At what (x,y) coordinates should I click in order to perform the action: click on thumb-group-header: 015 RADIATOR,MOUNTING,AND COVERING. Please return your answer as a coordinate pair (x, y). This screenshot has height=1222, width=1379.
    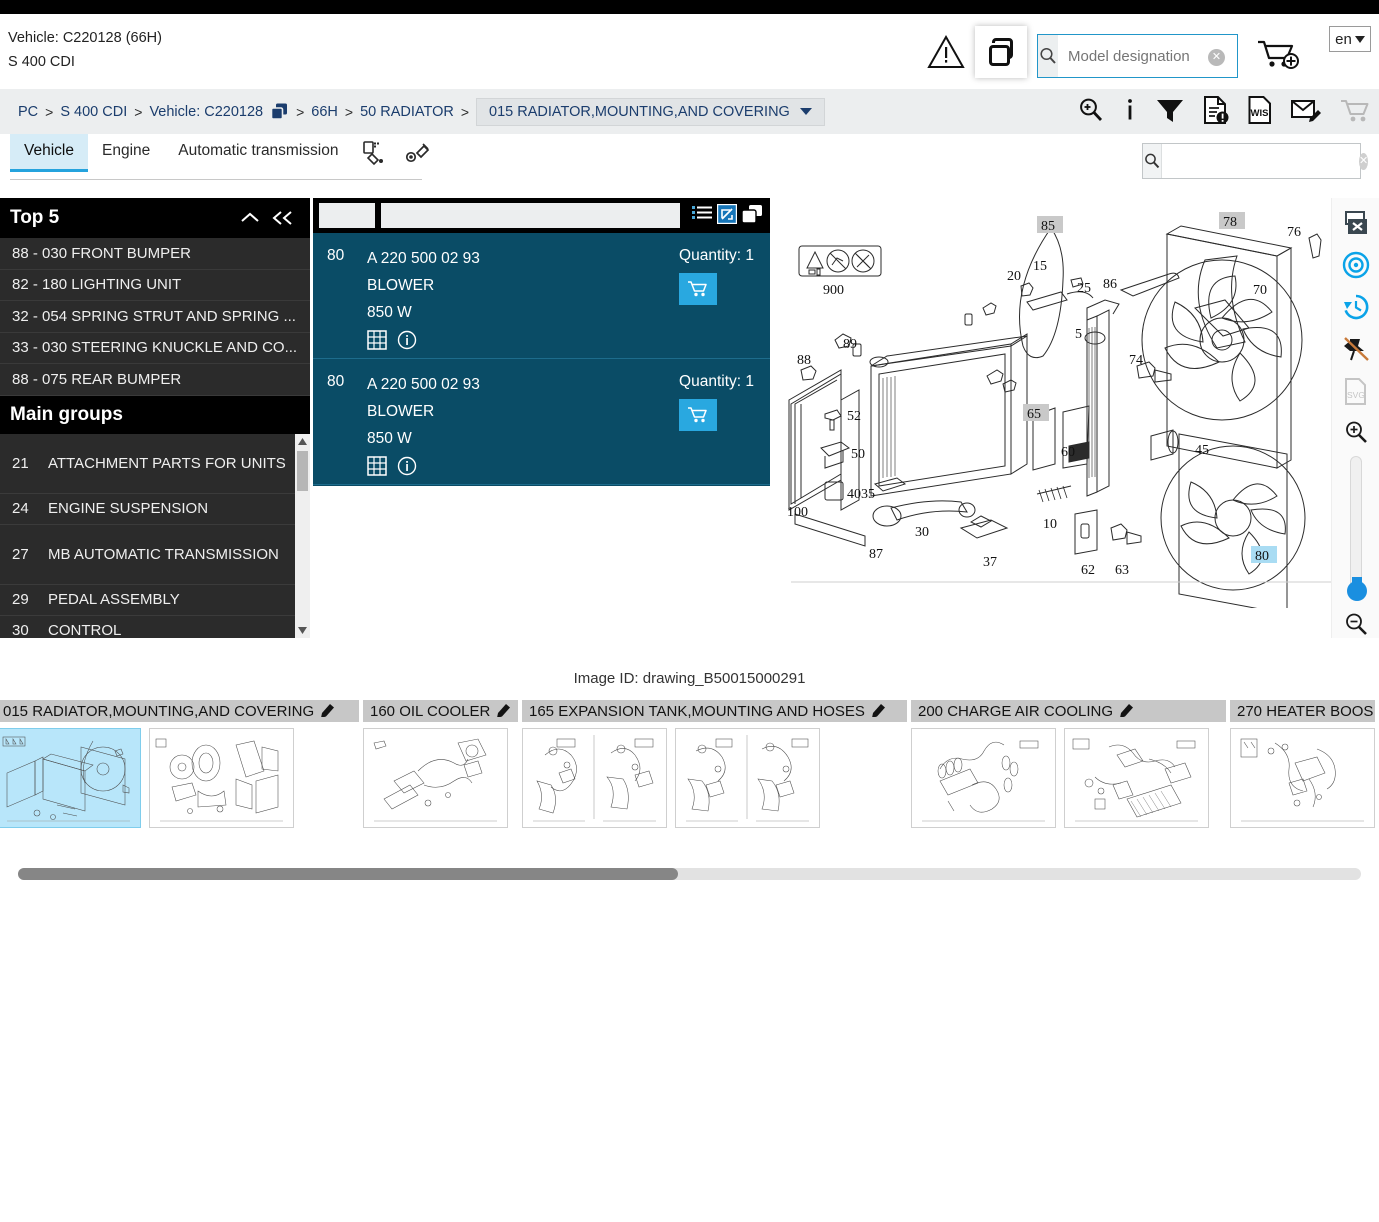
    Looking at the image, I should click on (179, 711).